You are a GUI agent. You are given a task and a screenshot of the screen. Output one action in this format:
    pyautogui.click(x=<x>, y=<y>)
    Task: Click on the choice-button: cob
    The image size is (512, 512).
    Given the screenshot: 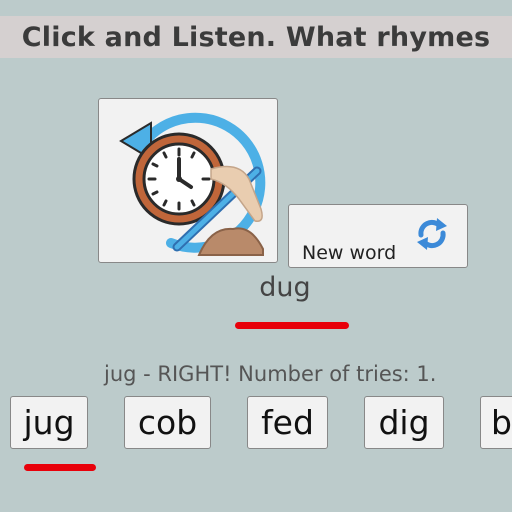 What is the action you would take?
    pyautogui.click(x=167, y=422)
    